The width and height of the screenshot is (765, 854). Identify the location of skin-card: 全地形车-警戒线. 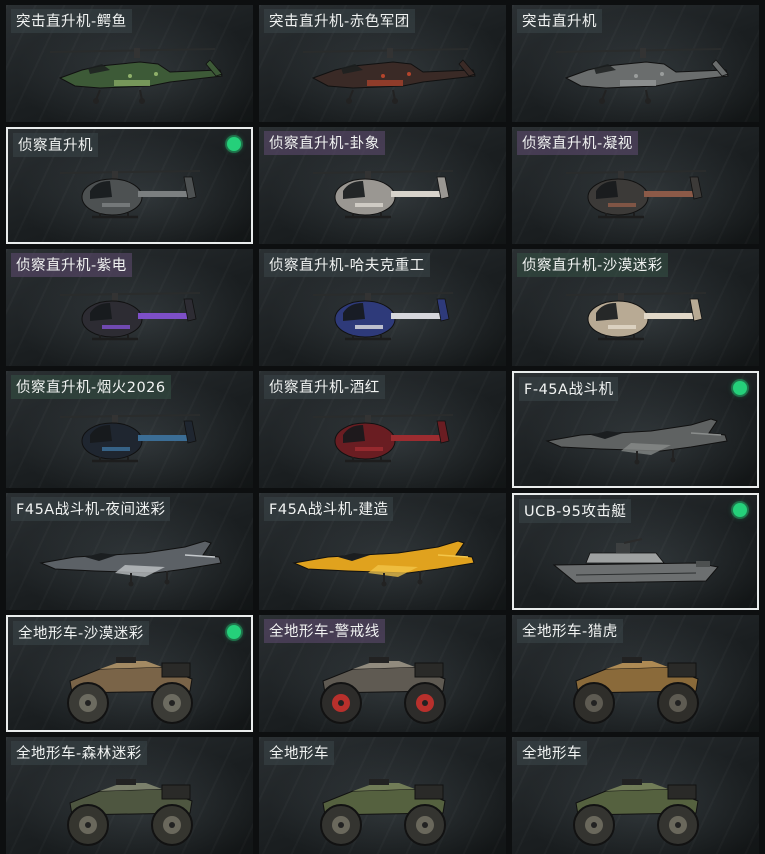
(382, 673).